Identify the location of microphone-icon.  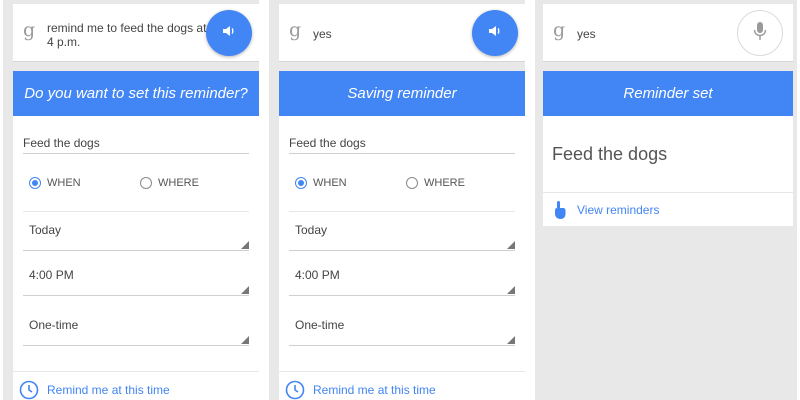
(760, 33).